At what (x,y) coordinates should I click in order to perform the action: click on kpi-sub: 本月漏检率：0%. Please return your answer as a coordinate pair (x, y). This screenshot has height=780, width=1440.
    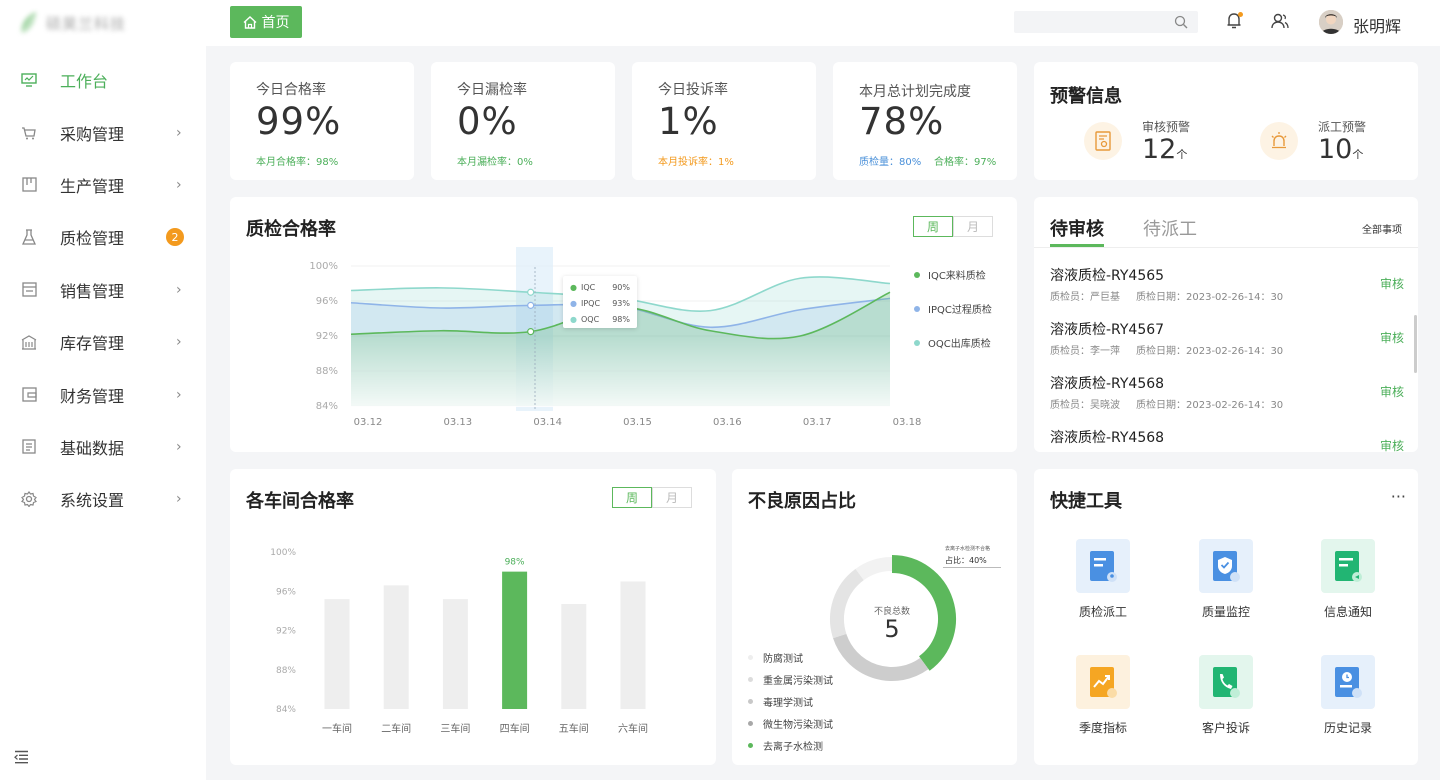
    Looking at the image, I should click on (495, 162).